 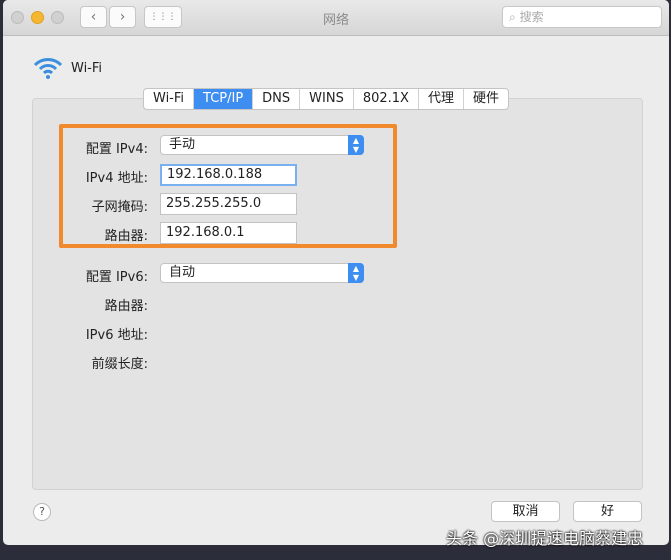 What do you see at coordinates (182, 272) in the screenshot?
I see `configure-ipv6-value: 自动` at bounding box center [182, 272].